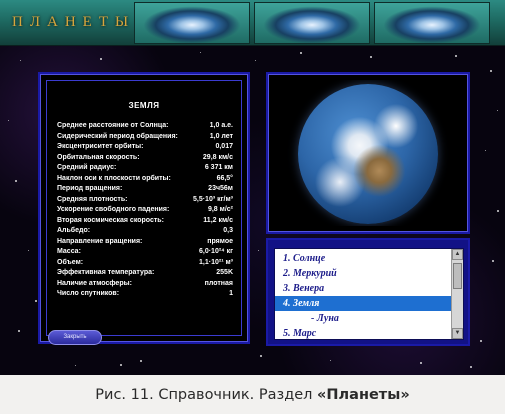 This screenshot has height=414, width=505. I want to click on info-row: Сидерический период обращения: 1,0 лет, so click(145, 137).